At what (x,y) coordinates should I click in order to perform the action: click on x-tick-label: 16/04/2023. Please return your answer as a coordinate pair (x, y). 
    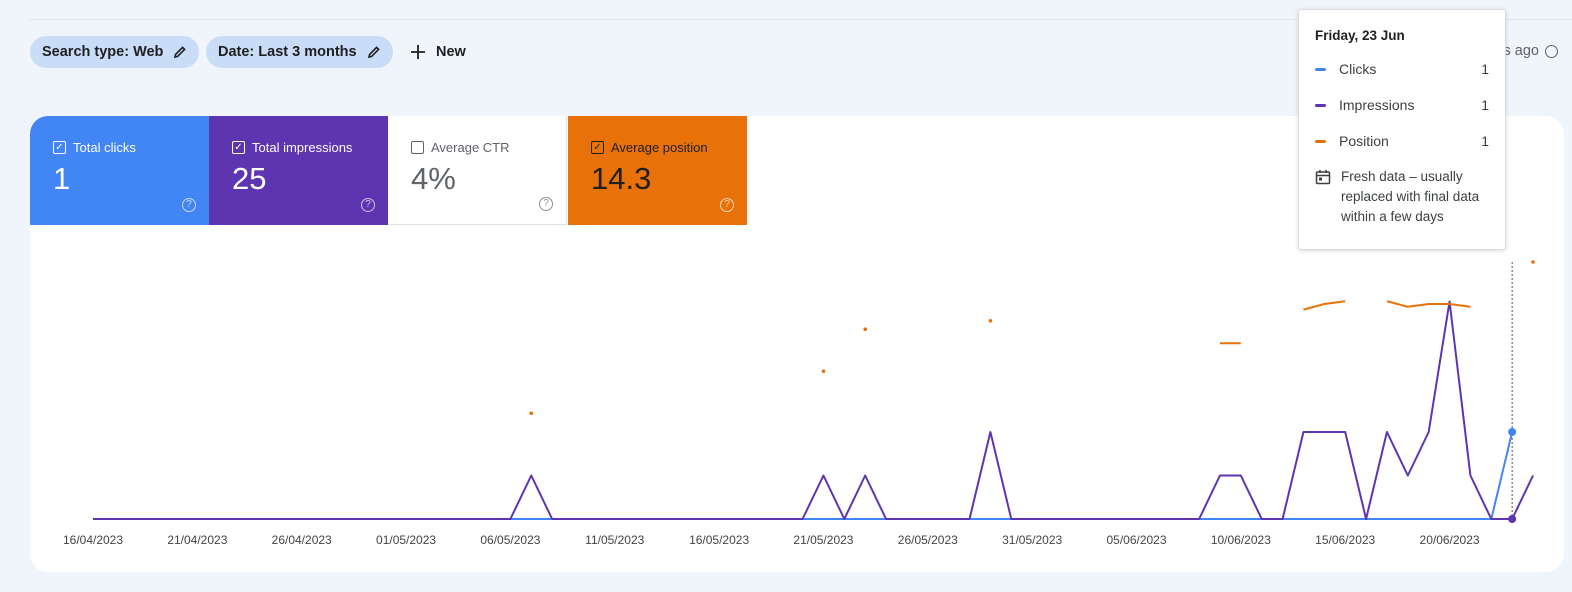
    Looking at the image, I should click on (93, 540).